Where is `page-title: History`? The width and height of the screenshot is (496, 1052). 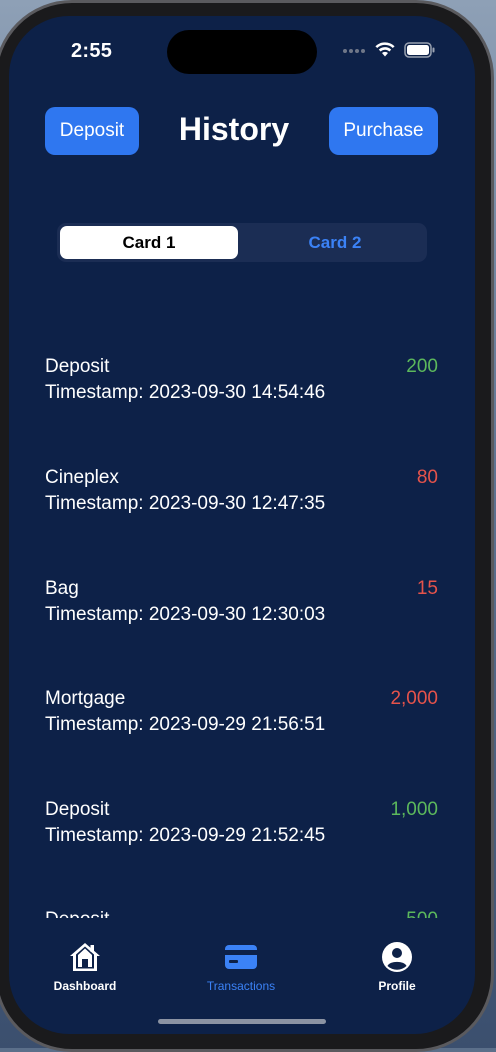 page-title: History is located at coordinates (234, 129).